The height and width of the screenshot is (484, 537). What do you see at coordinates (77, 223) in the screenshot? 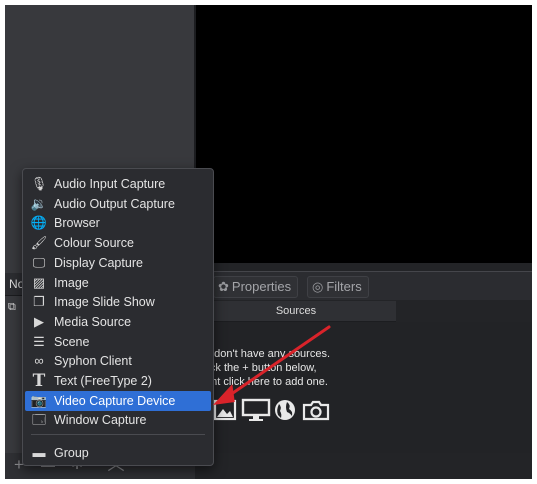
I see `menu-item-label: Browser` at bounding box center [77, 223].